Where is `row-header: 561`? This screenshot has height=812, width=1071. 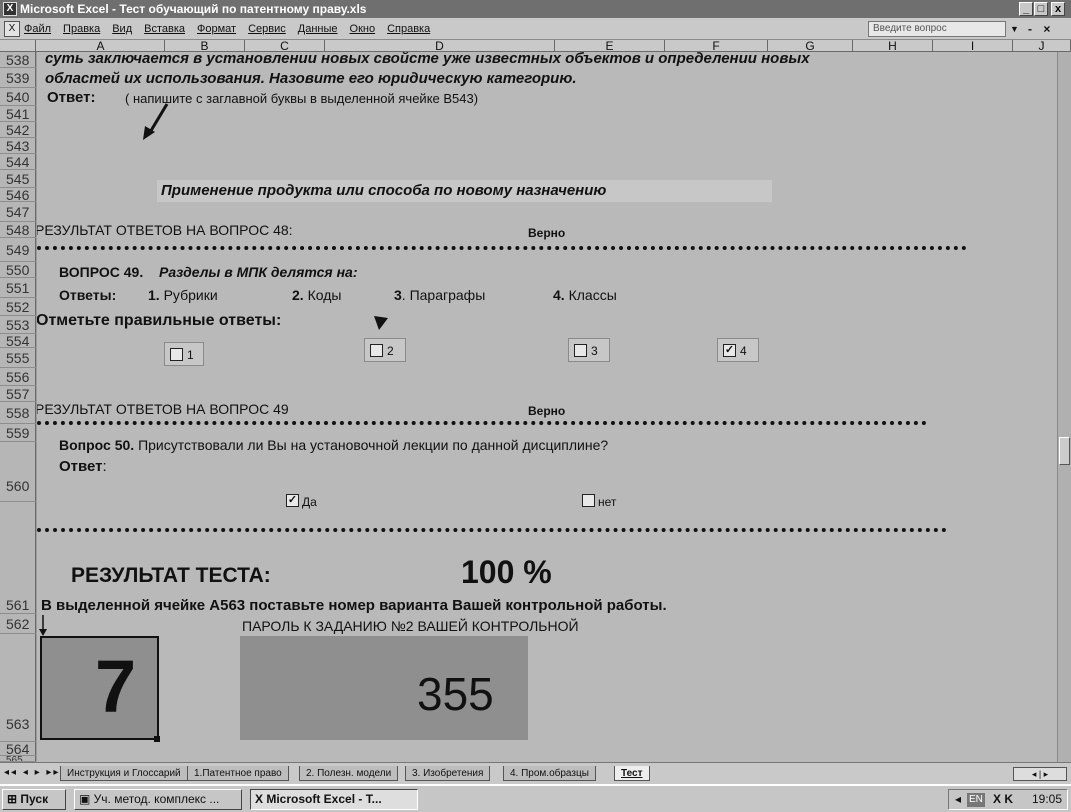 row-header: 561 is located at coordinates (18, 605).